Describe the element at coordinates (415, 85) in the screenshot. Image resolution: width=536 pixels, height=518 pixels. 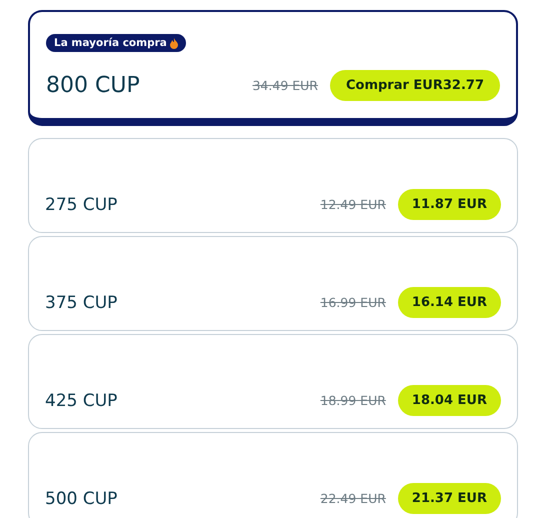
I see `buy-button: Comprar EUR32.77` at that location.